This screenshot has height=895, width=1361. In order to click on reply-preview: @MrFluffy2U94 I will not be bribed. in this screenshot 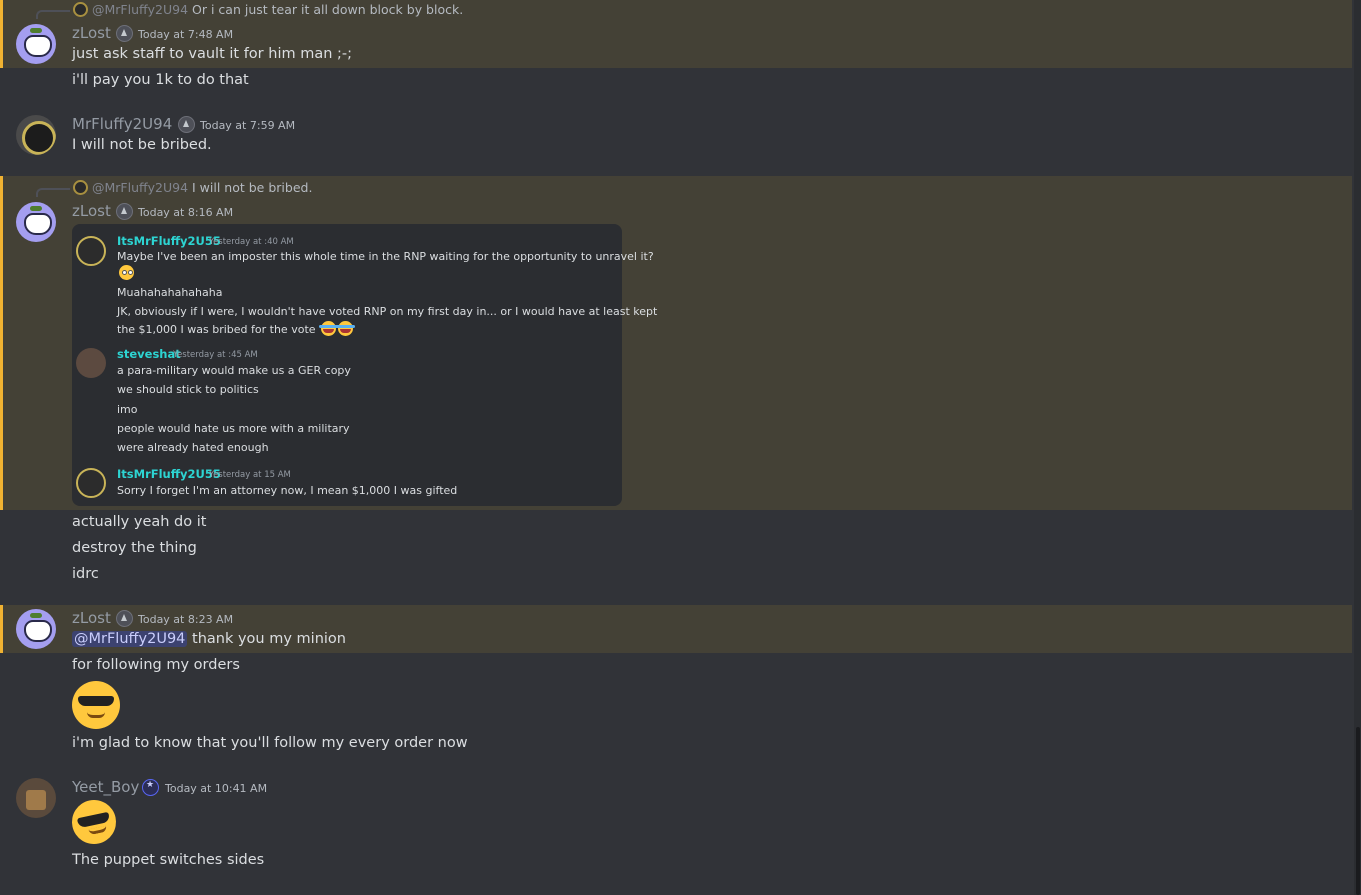, I will do `click(202, 187)`.